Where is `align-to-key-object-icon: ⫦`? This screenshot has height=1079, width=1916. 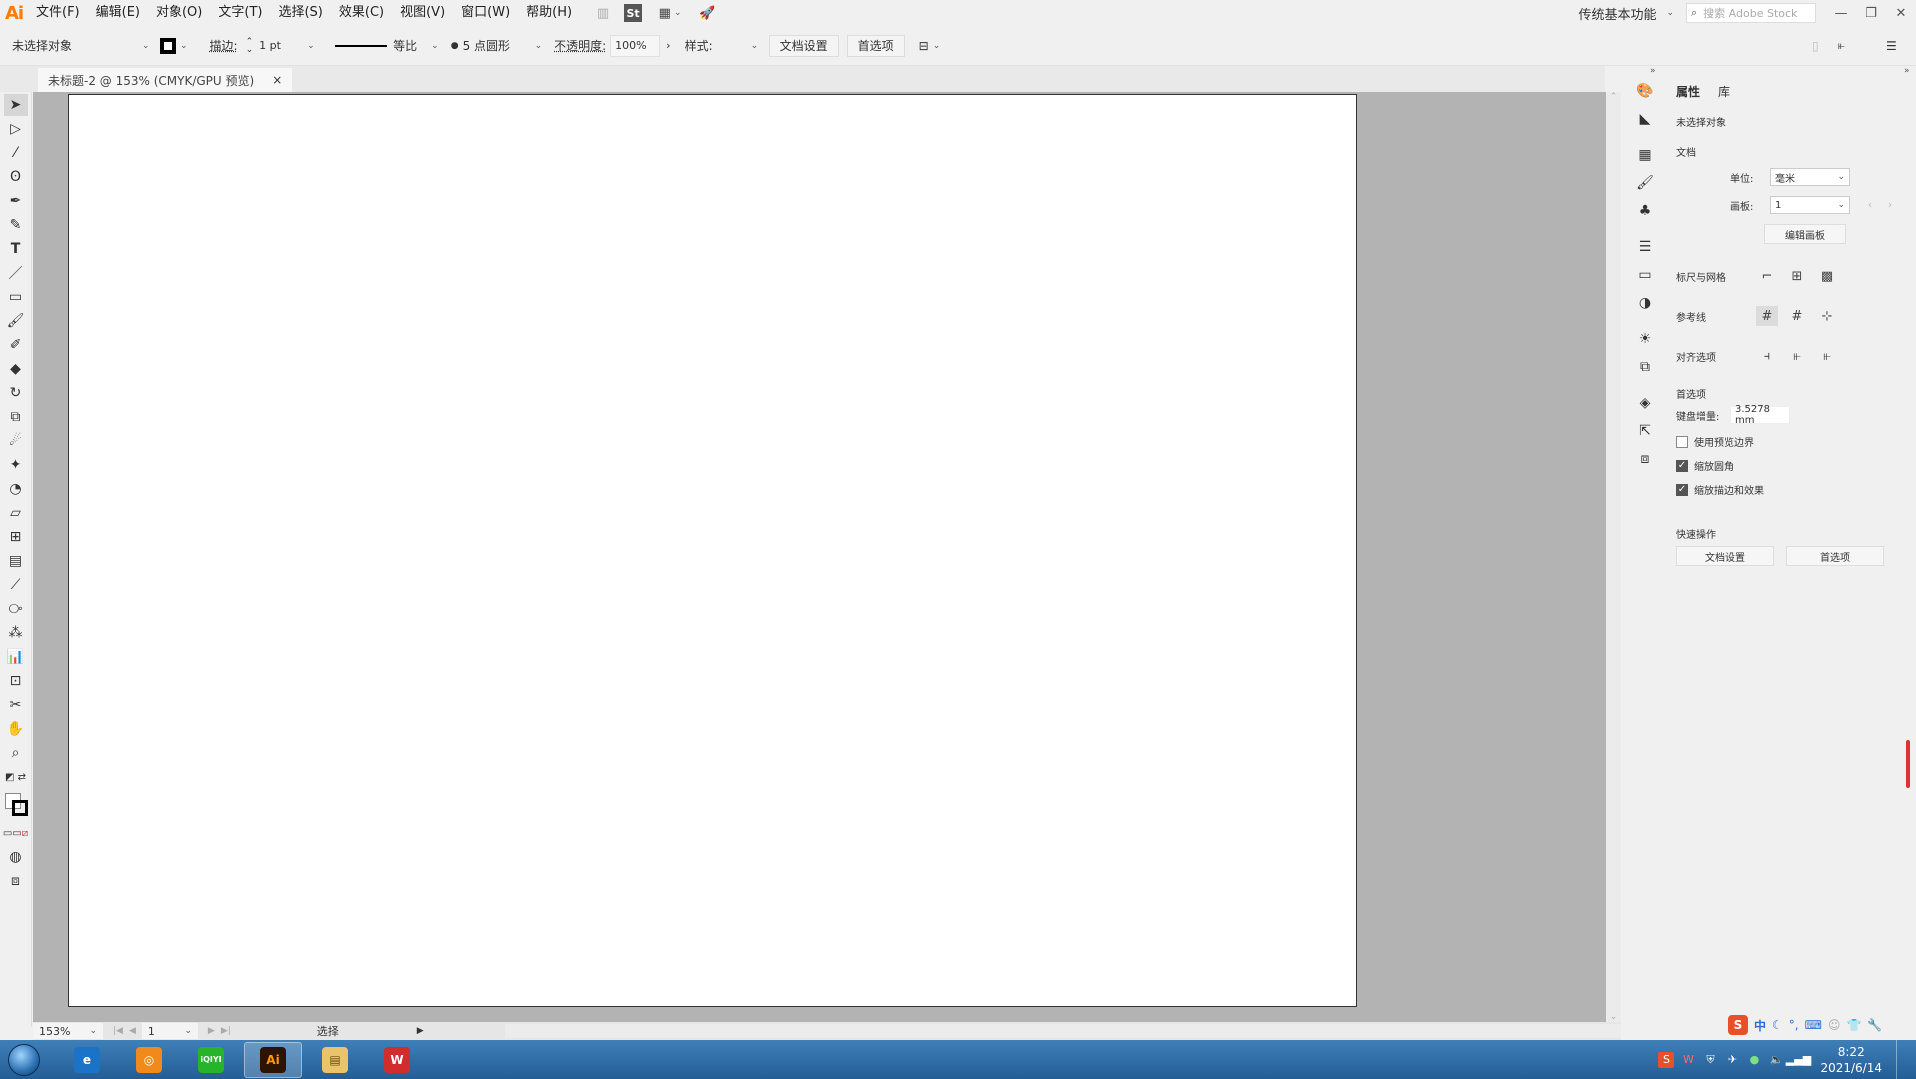
align-to-key-object-icon: ⫦ is located at coordinates (1797, 356).